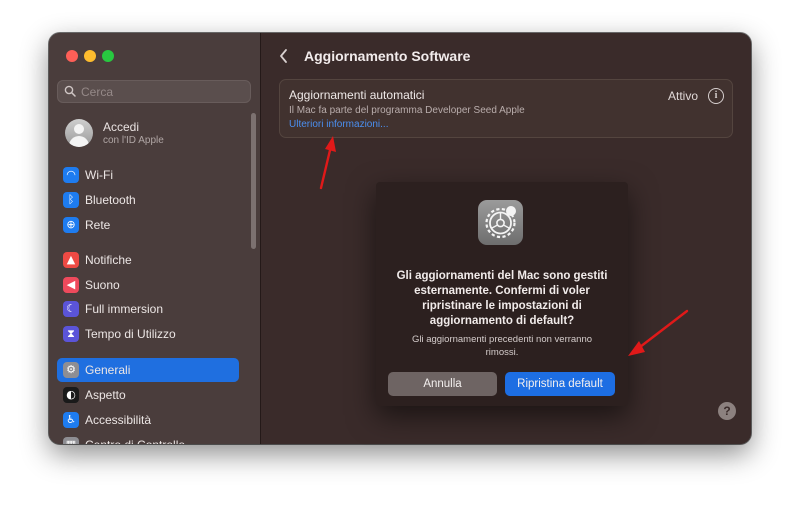  I want to click on sidebar-item-tempo-di-utilizzo: ⧗ Tempo di Utilizzo, so click(148, 334).